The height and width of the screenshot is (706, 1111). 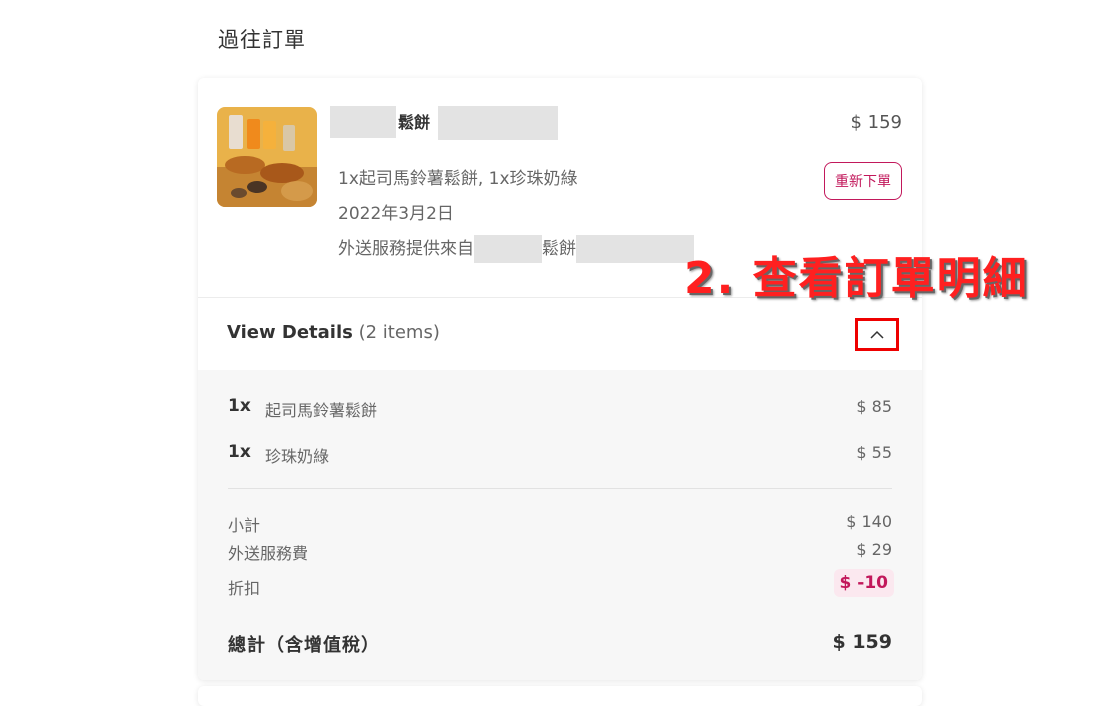 I want to click on delivery-fee-label: 外送服務費, so click(x=268, y=553).